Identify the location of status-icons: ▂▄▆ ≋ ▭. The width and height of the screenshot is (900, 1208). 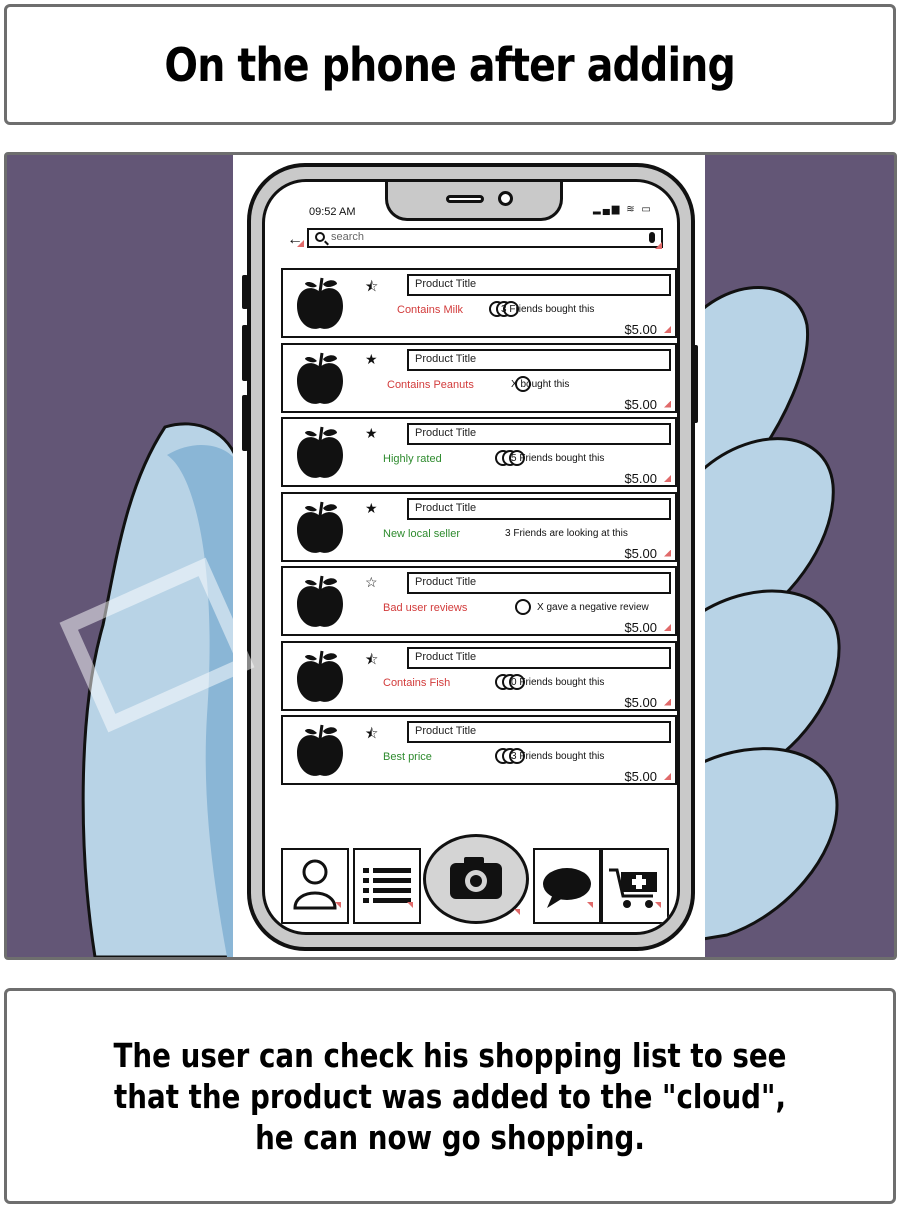
(623, 209).